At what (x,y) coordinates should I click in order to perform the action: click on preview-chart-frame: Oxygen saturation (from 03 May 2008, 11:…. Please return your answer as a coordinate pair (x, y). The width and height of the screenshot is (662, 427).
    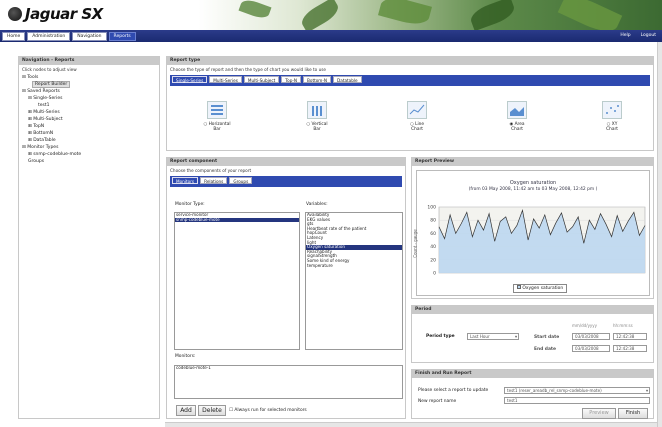
    Looking at the image, I should click on (531, 233).